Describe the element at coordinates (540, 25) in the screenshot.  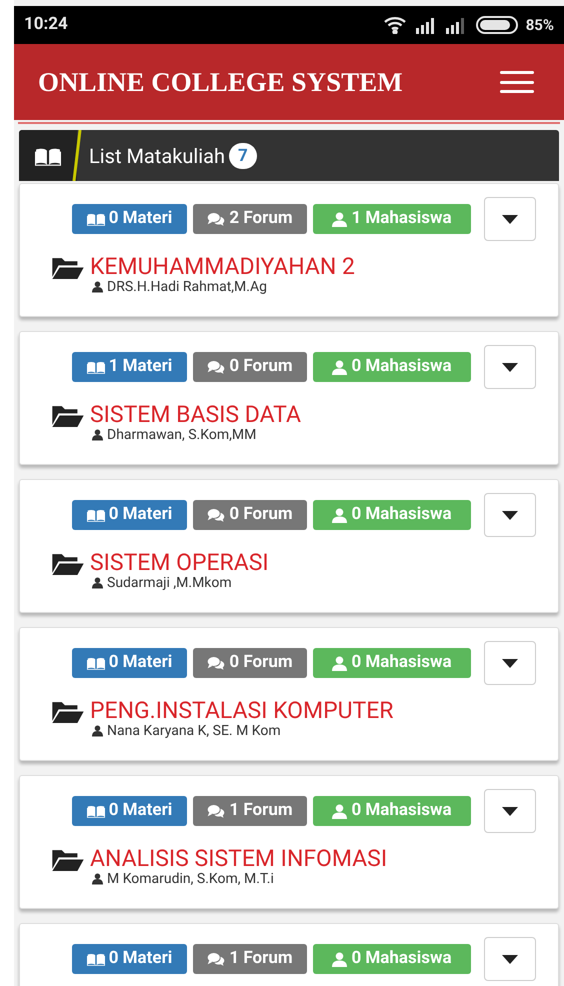
I see `battery-level: 85%` at that location.